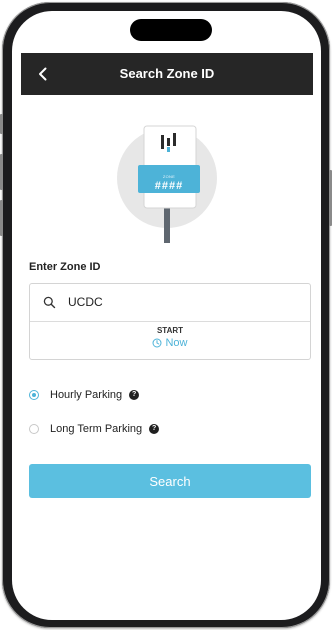  I want to click on chevron-left-icon, so click(43, 74).